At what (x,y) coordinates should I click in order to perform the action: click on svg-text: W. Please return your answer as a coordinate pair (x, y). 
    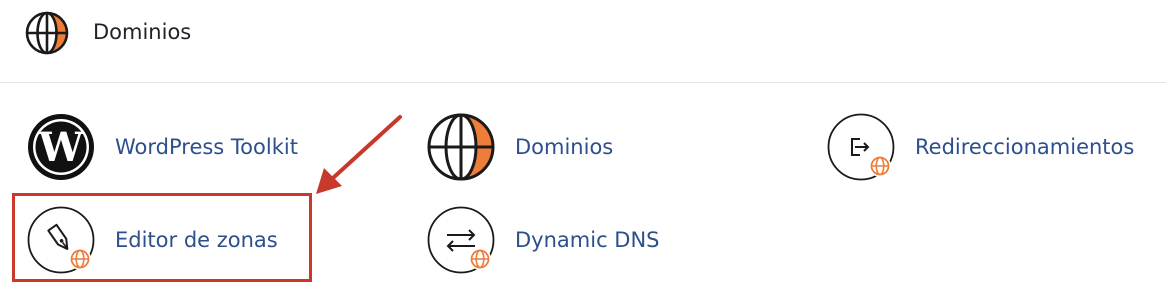
    Looking at the image, I should click on (61, 147).